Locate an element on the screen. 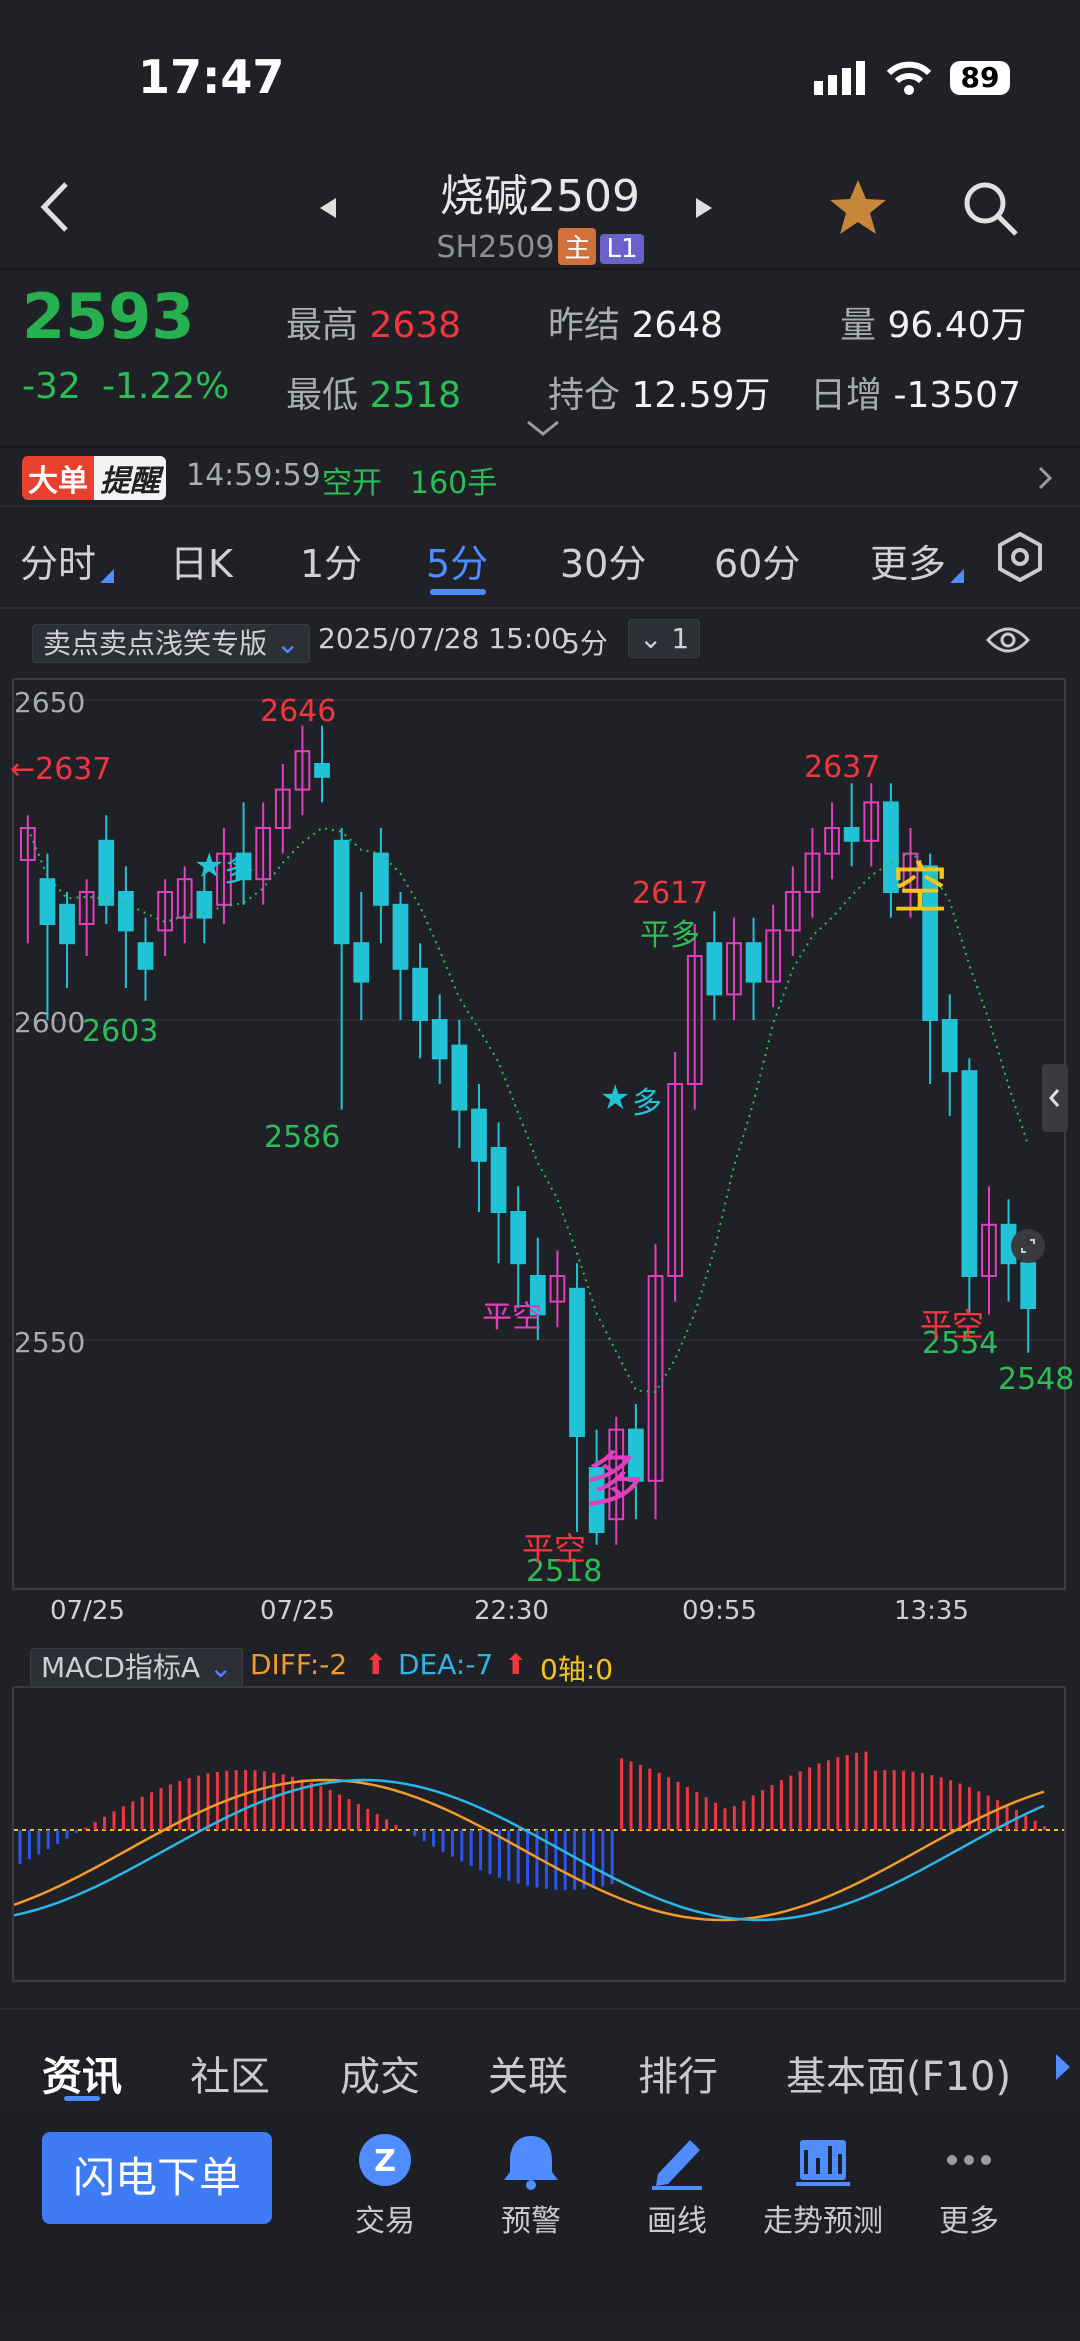  tab-daily: 日K is located at coordinates (201, 560).